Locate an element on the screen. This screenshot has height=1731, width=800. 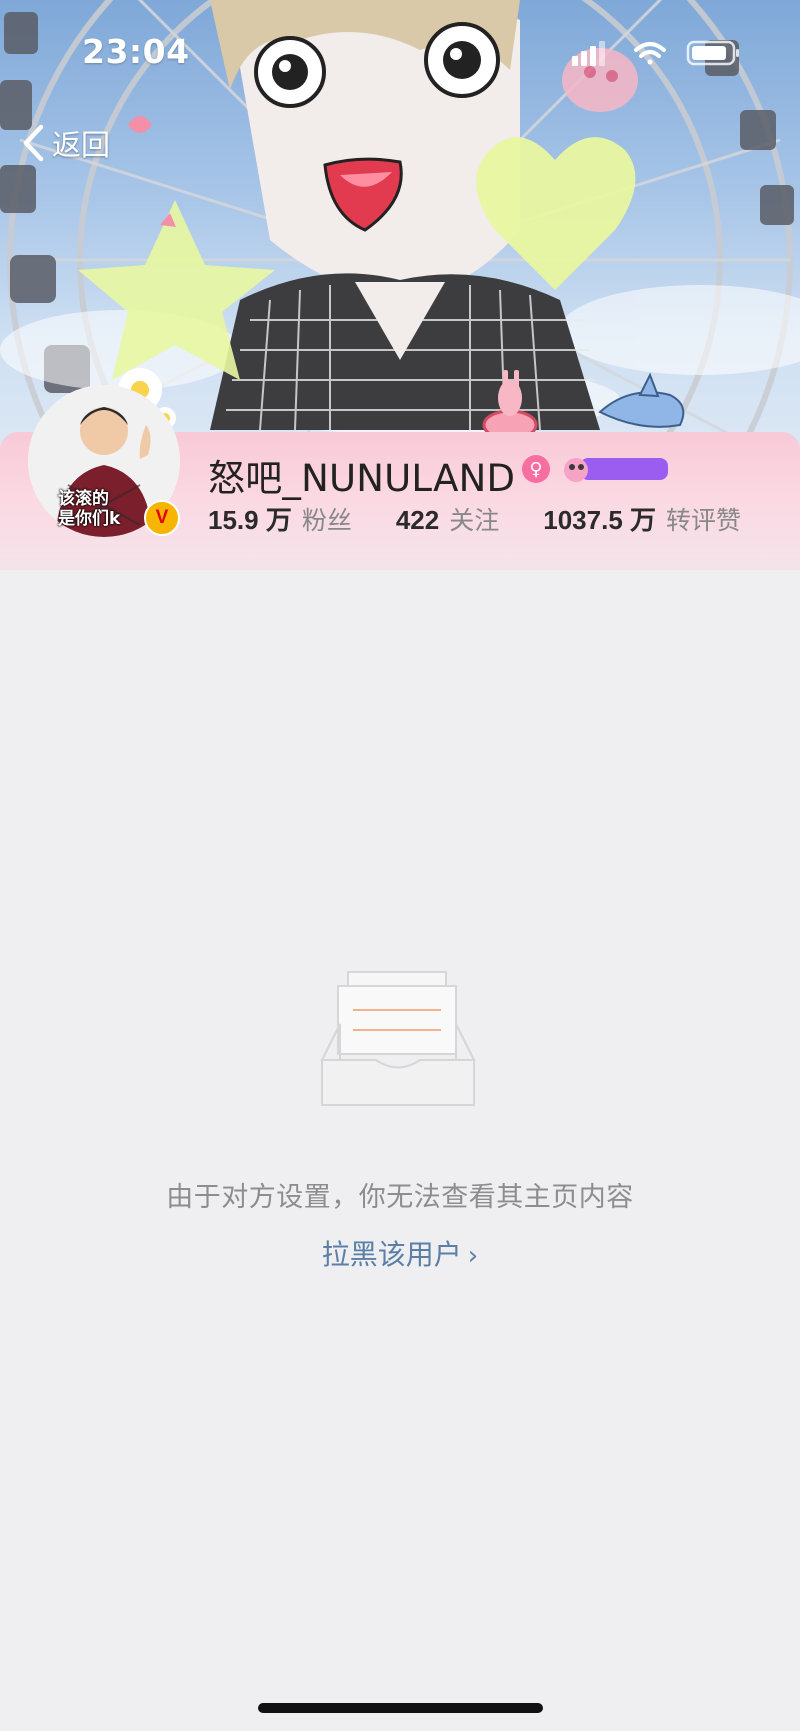
status-time: 23:04 is located at coordinates (136, 51).